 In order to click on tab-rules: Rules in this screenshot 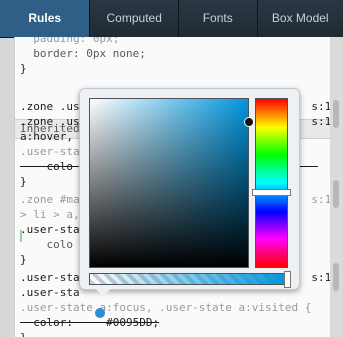, I will do `click(45, 18)`.